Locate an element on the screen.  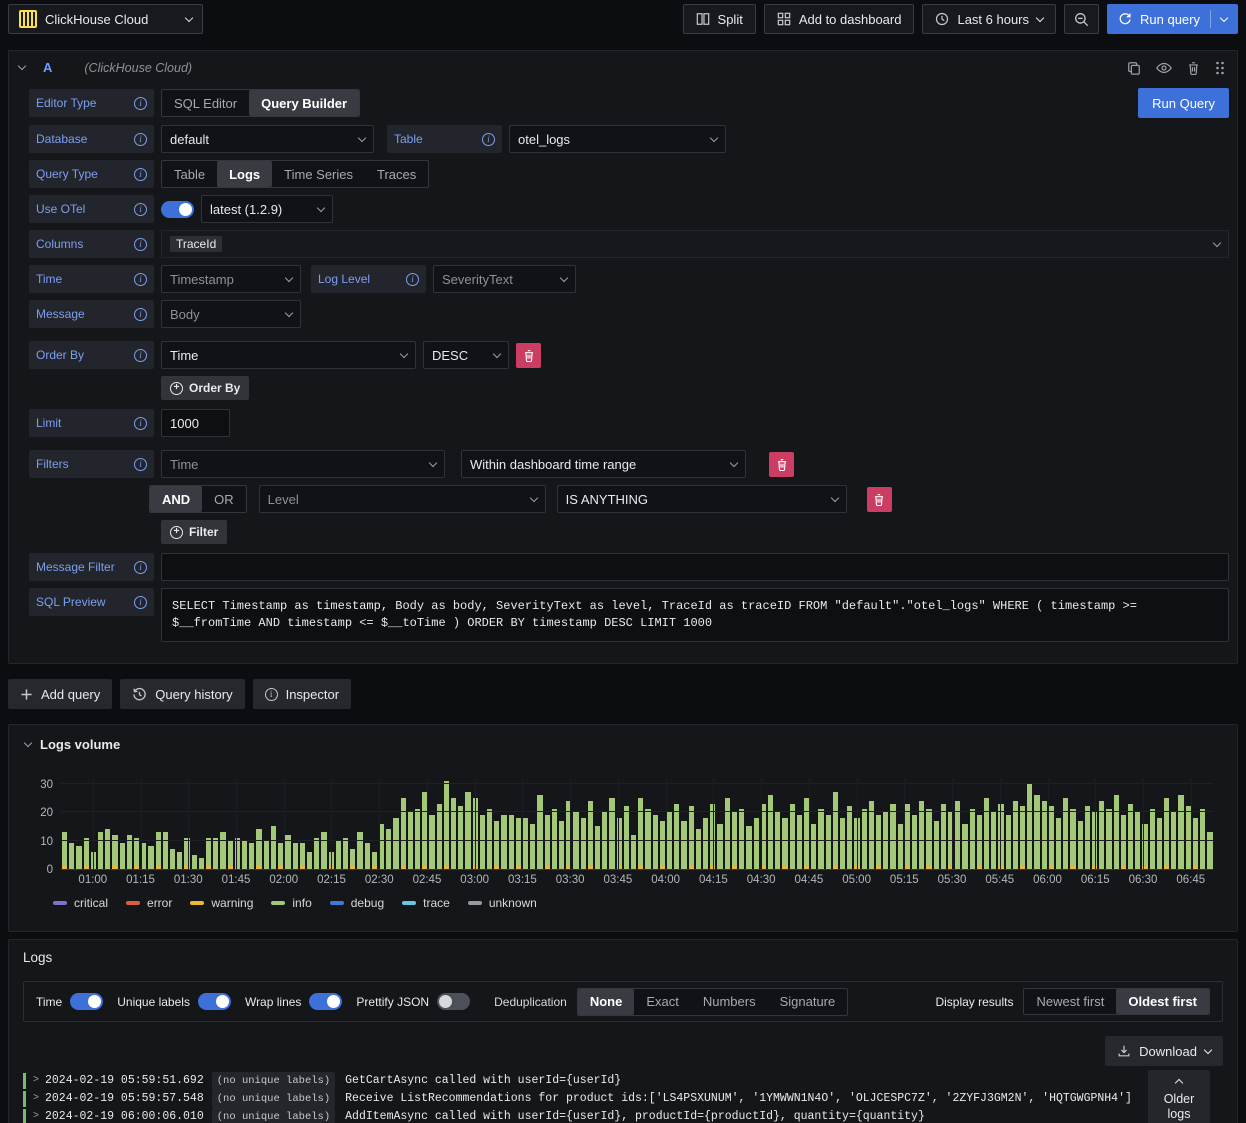
legend-item-critical: critical is located at coordinates (80, 903).